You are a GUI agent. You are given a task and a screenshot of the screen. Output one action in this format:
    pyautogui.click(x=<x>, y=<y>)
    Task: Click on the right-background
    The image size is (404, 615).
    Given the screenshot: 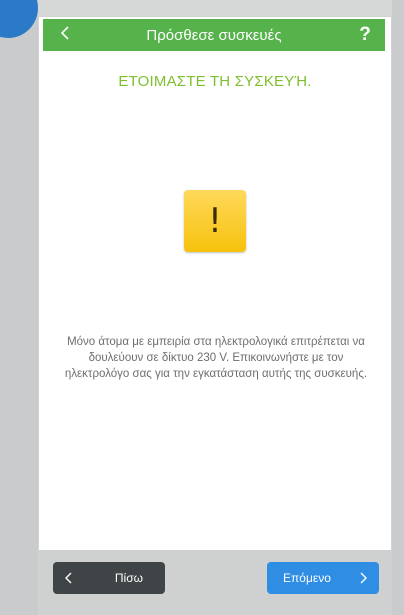 What is the action you would take?
    pyautogui.click(x=398, y=307)
    